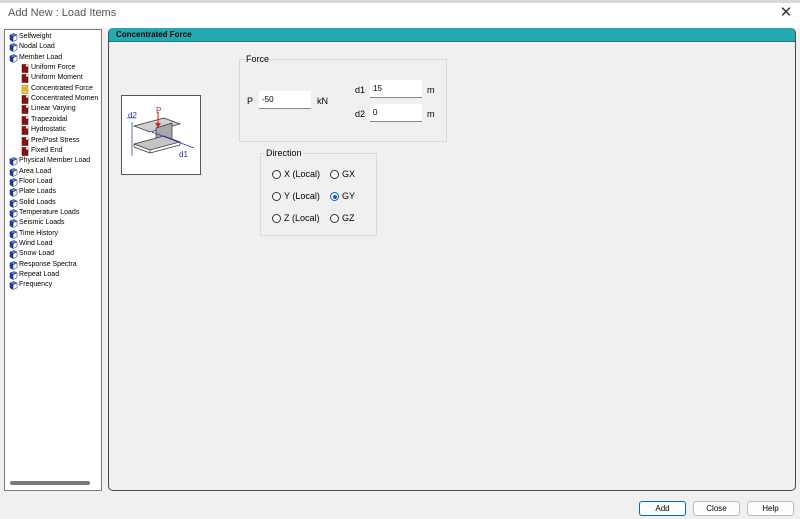 The height and width of the screenshot is (519, 800). Describe the element at coordinates (57, 78) in the screenshot. I see `tree-item-label: Uniform Moment` at that location.